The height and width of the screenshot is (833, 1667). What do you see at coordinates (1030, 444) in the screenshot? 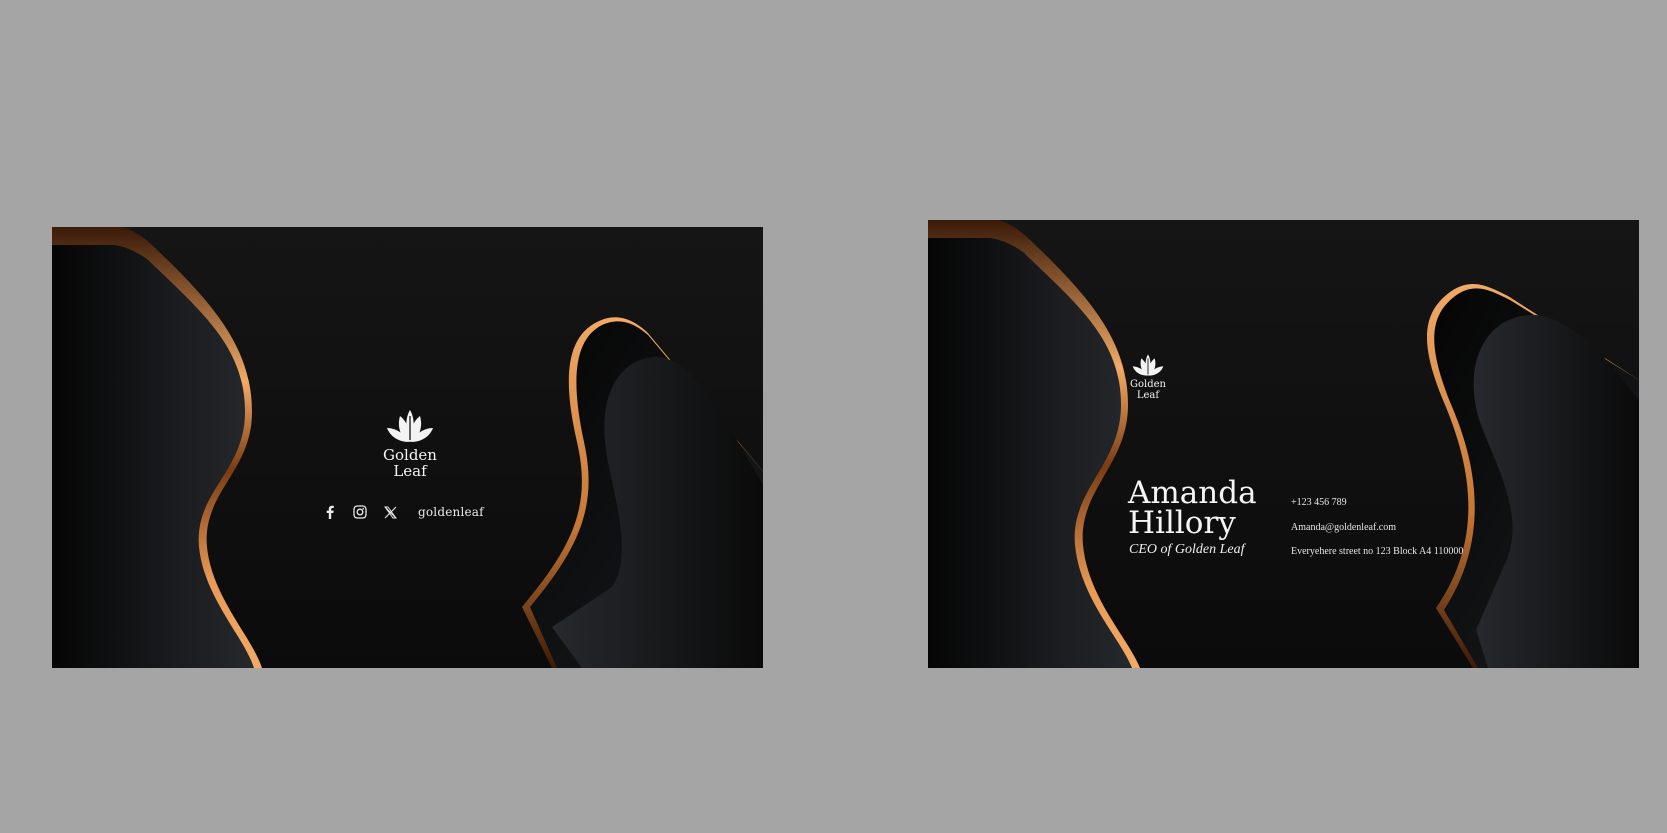
I see `left-dark-wave` at bounding box center [1030, 444].